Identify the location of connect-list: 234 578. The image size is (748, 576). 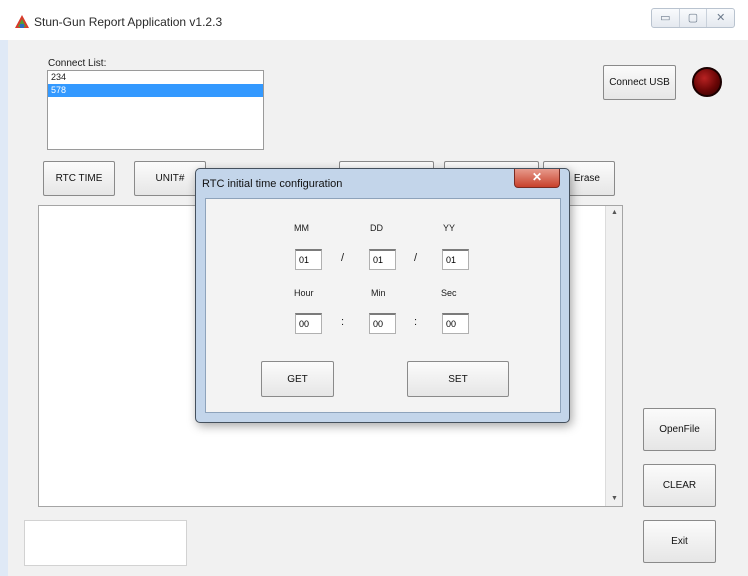
(155, 110).